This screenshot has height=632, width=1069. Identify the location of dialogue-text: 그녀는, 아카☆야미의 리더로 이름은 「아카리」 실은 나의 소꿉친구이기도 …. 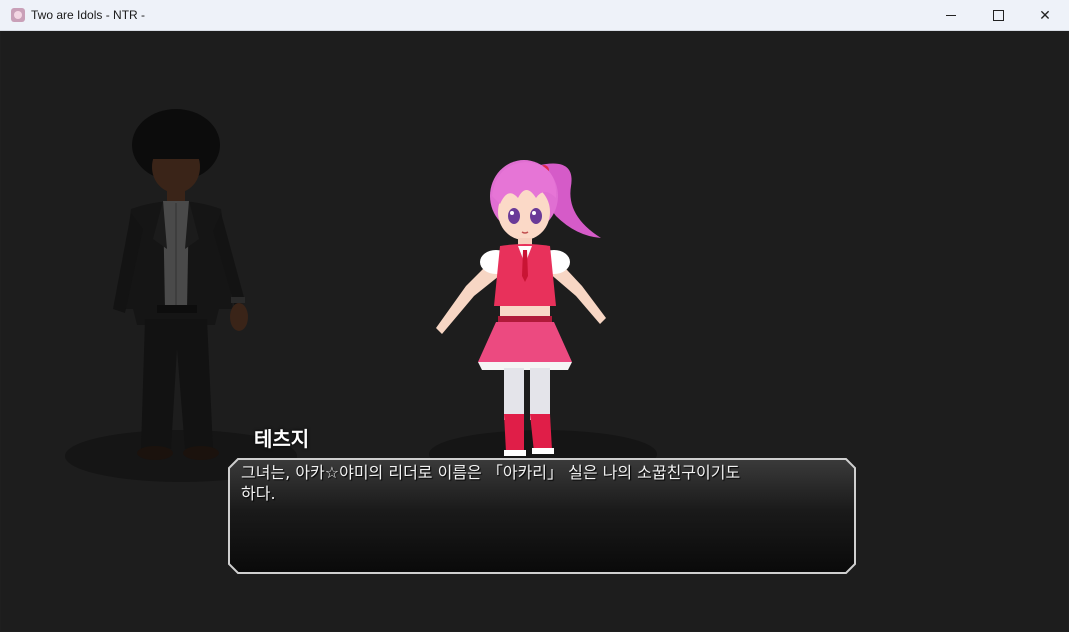
(491, 483).